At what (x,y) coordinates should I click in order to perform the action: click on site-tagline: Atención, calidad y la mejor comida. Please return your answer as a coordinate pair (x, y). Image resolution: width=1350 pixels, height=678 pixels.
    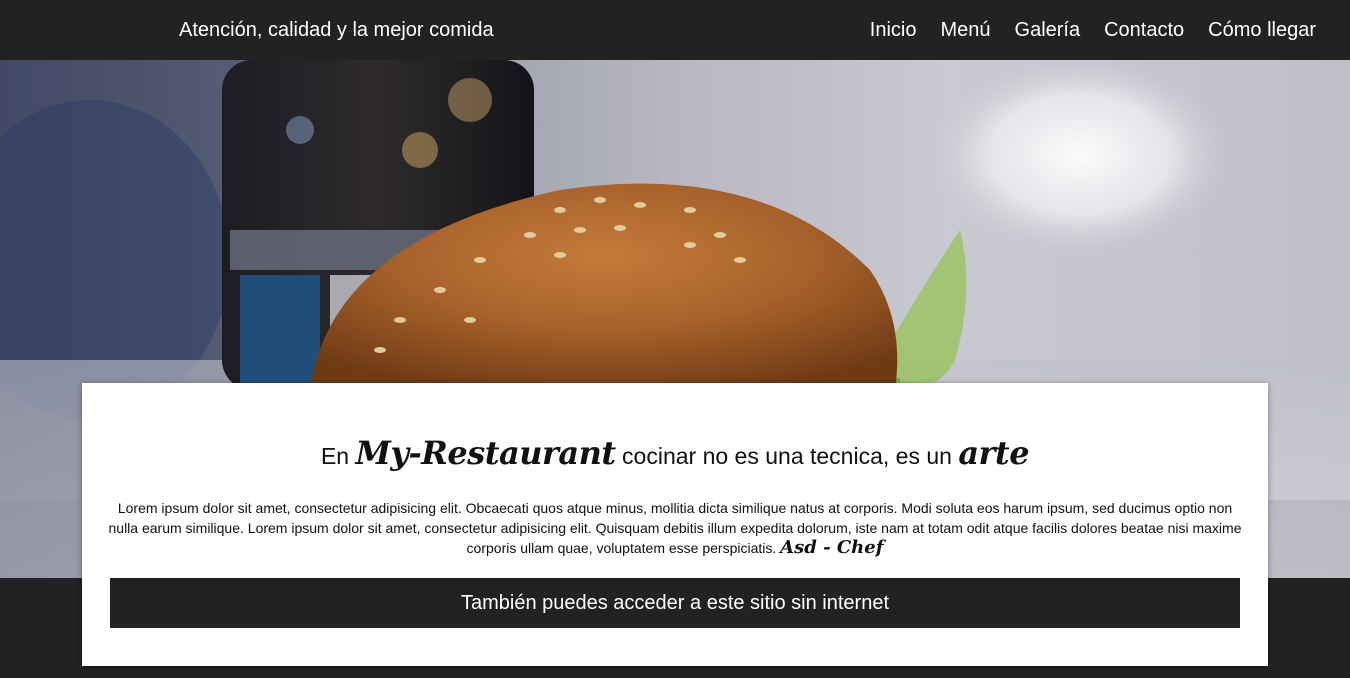
    Looking at the image, I should click on (336, 30).